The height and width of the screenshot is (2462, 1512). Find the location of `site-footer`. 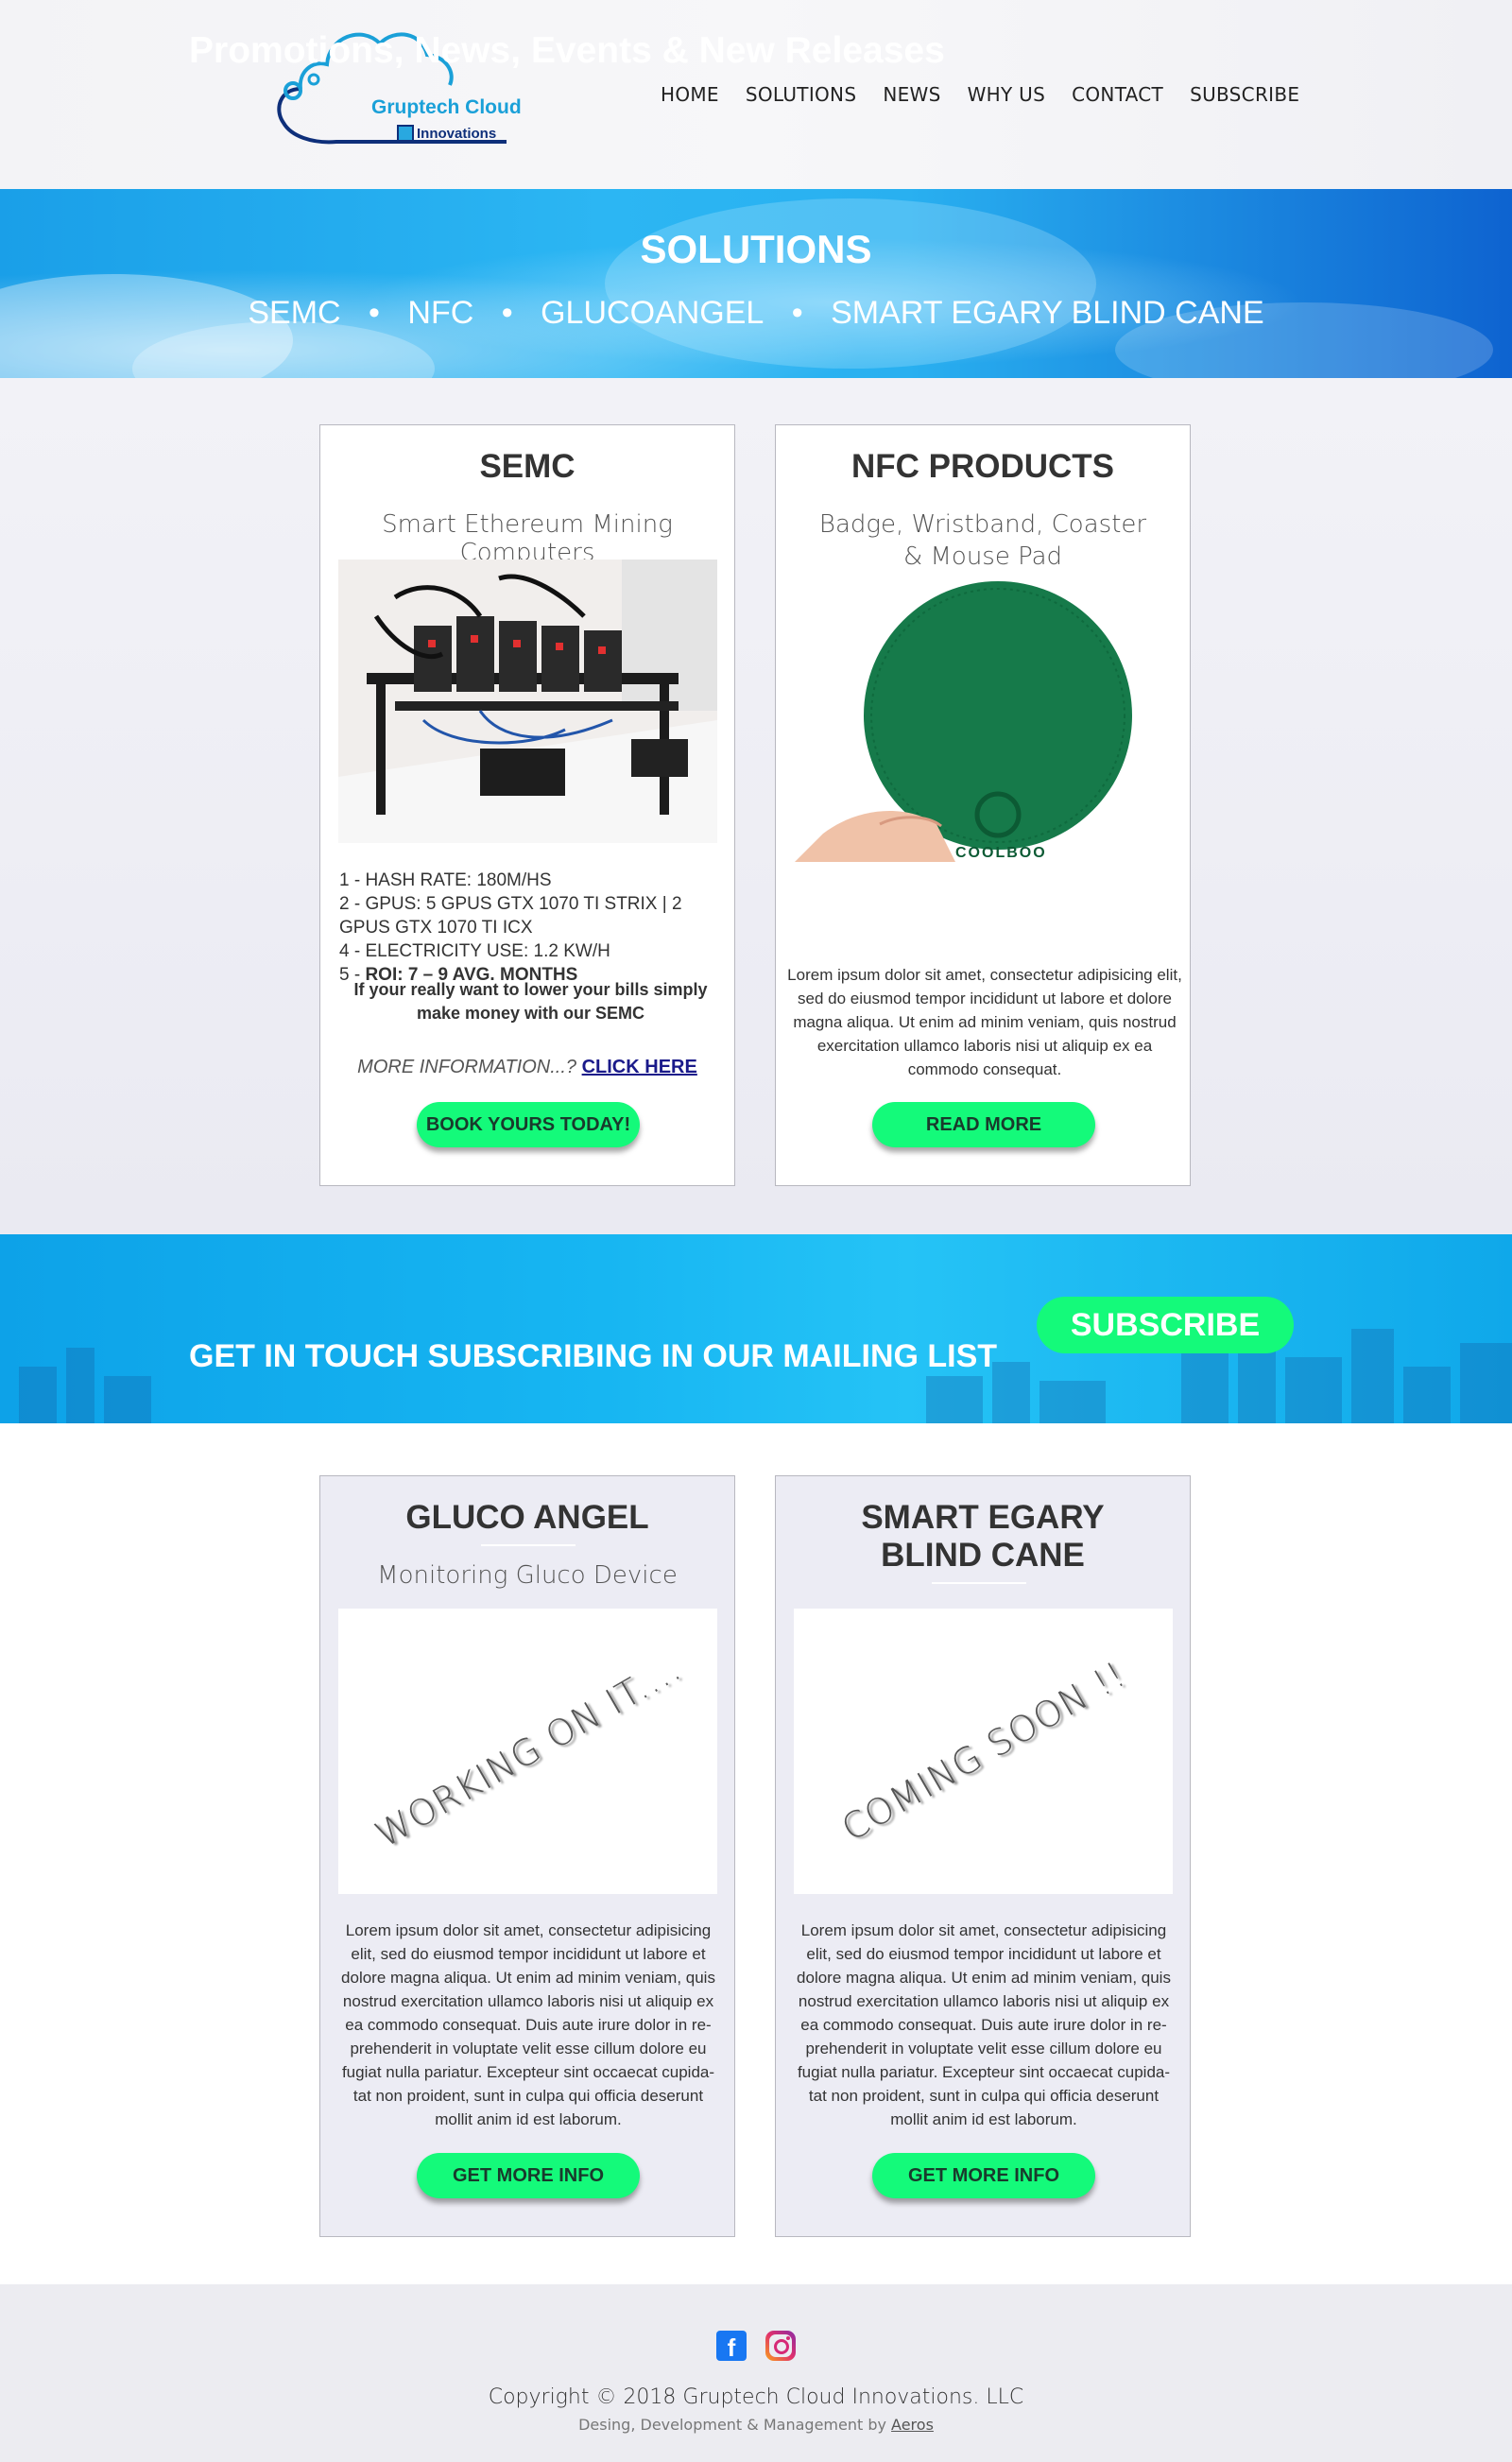

site-footer is located at coordinates (756, 2372).